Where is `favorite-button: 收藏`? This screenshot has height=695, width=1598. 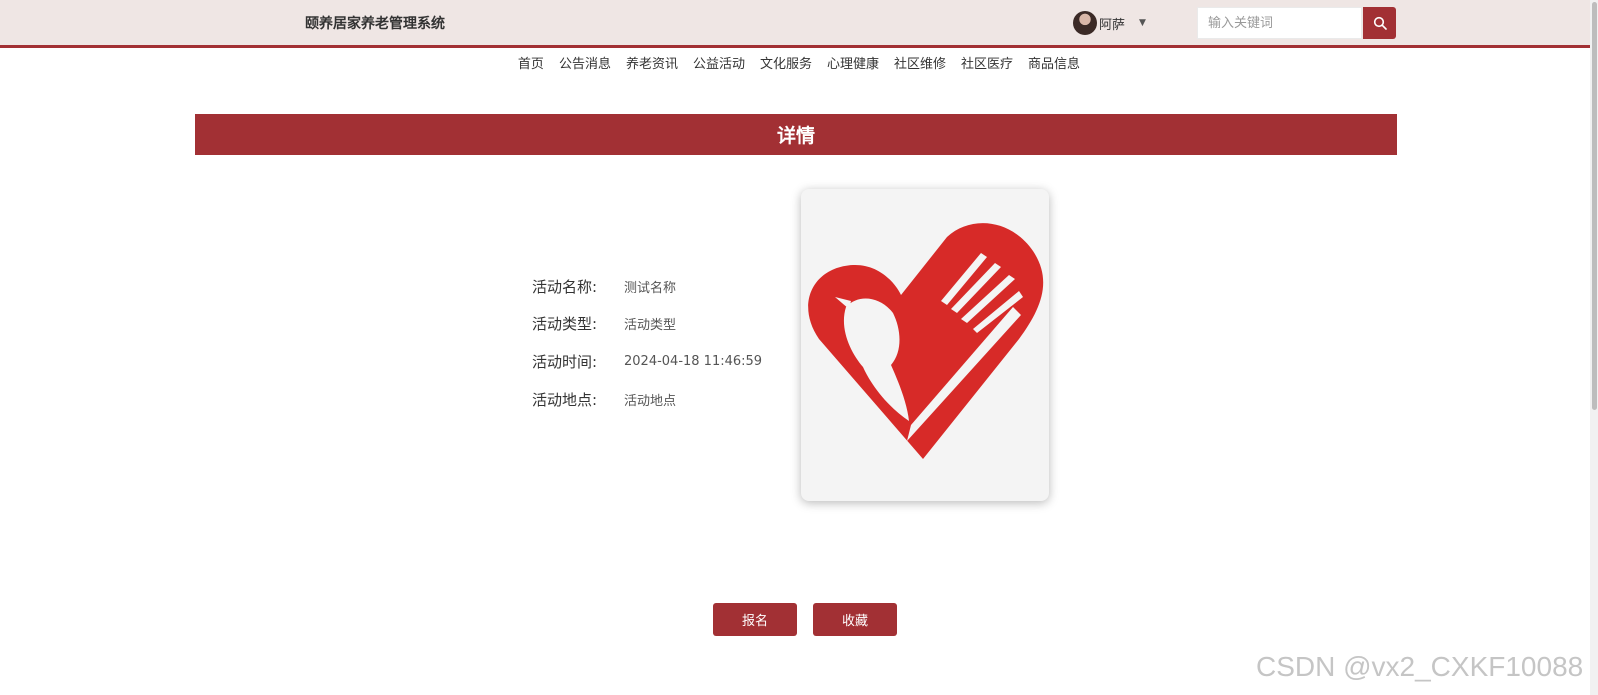 favorite-button: 收藏 is located at coordinates (855, 619).